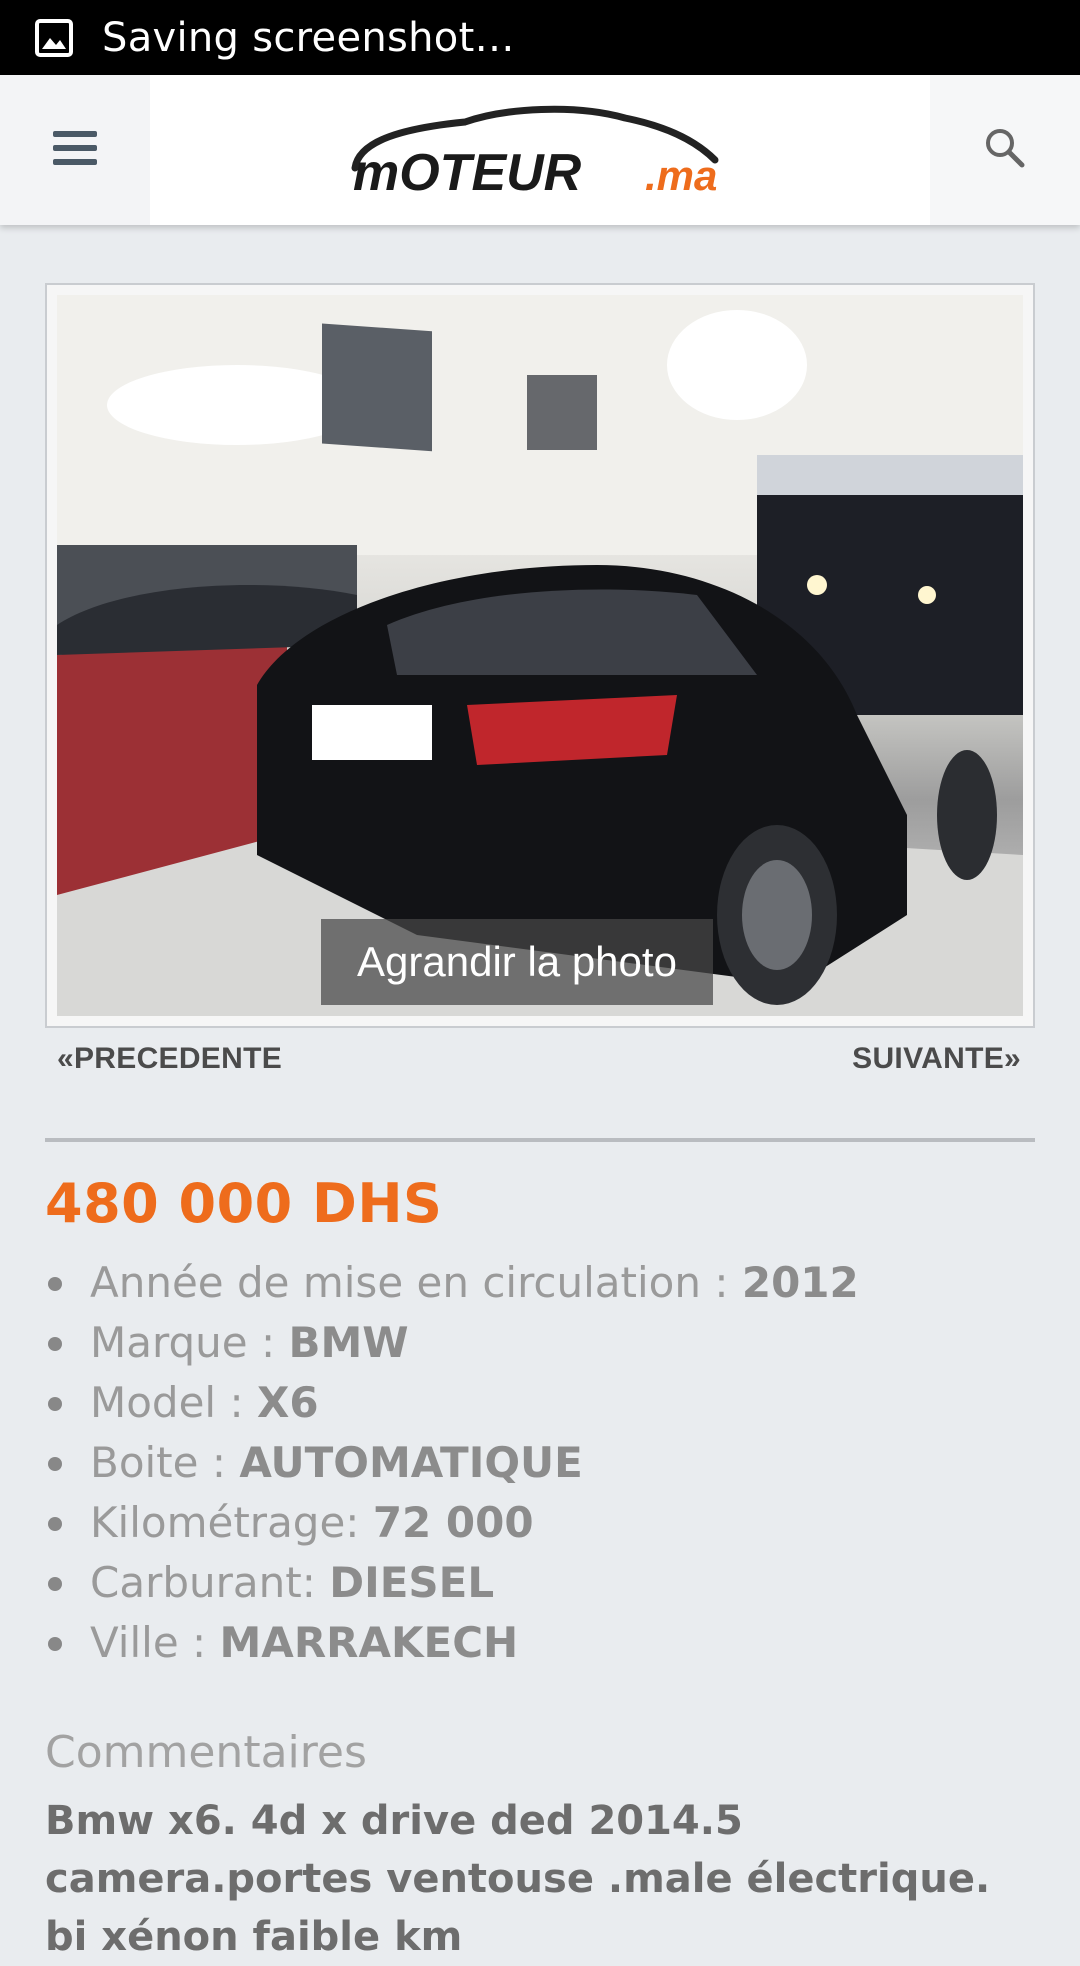  Describe the element at coordinates (206, 1752) in the screenshot. I see `comments-title: Commentaires` at that location.